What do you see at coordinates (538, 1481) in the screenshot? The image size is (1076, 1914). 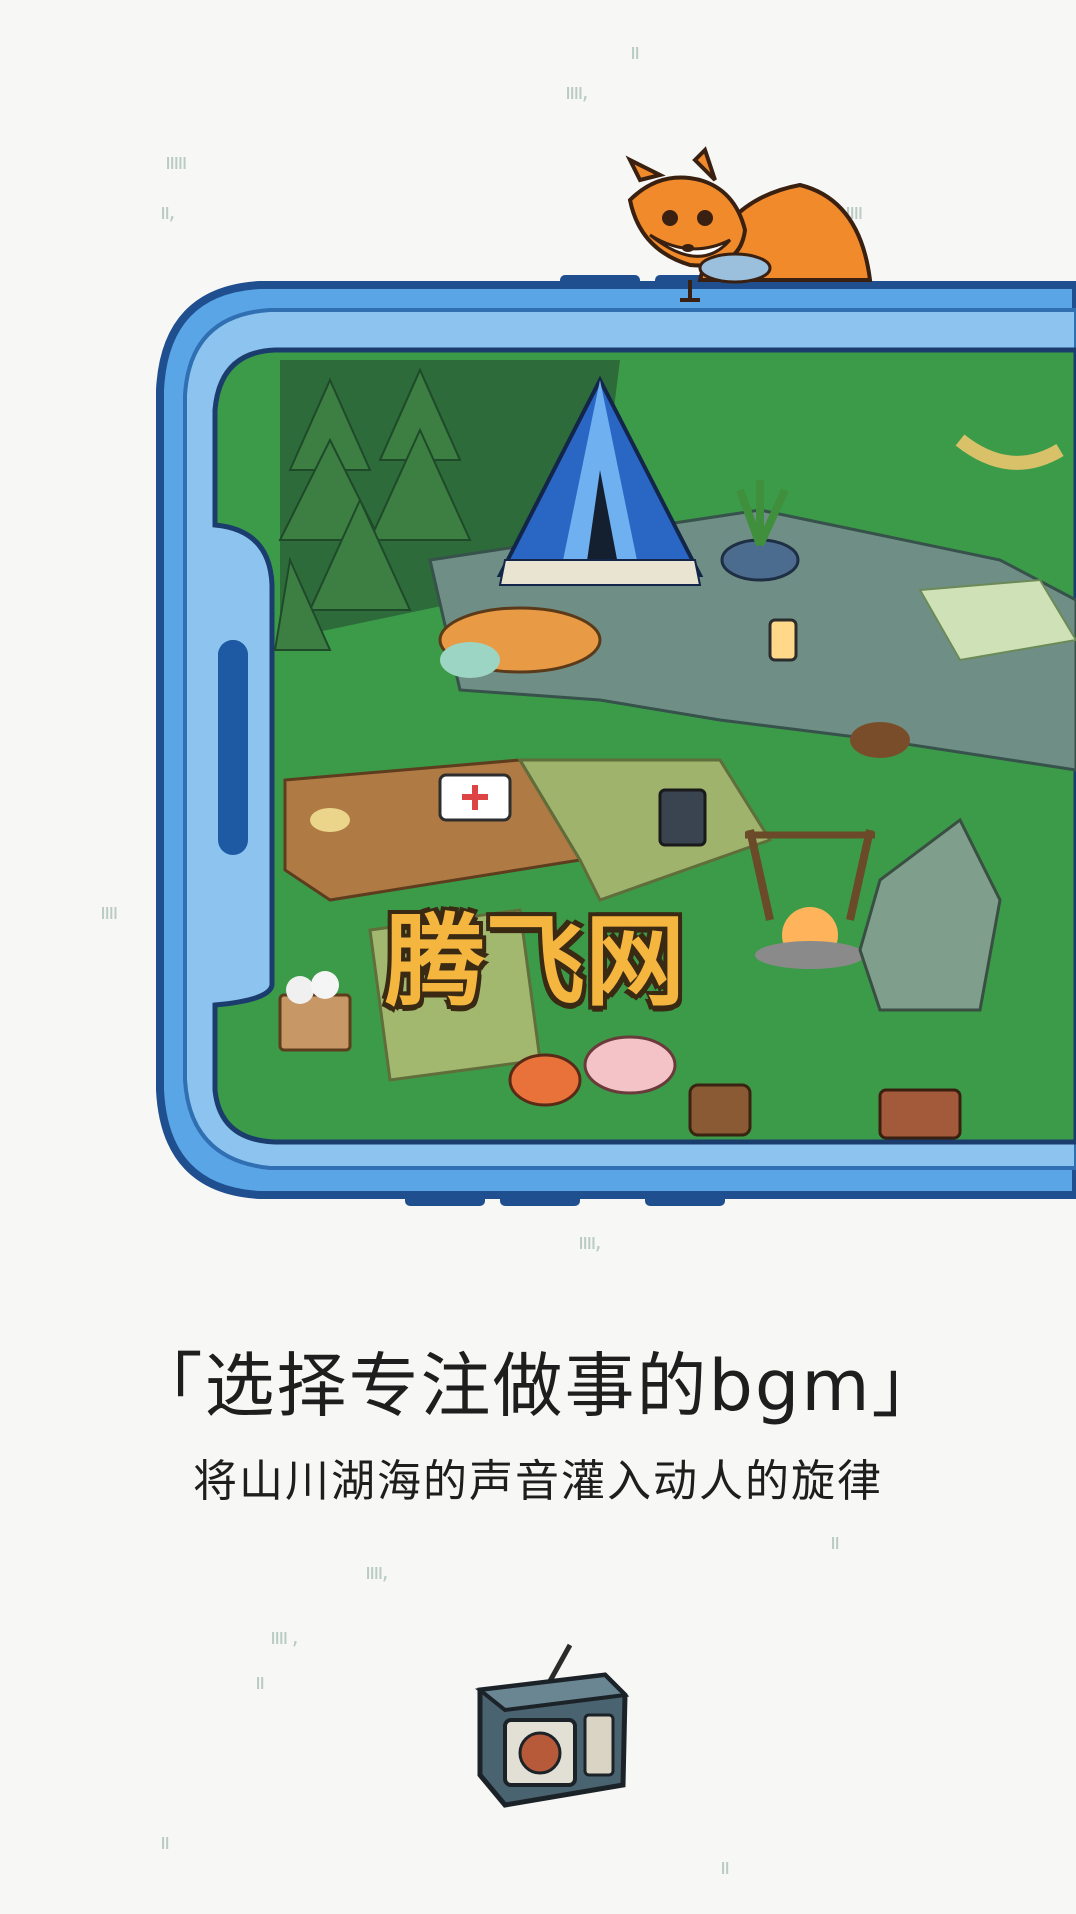 I see `subline: 将山川湖海的声音灌入动人的旋律` at bounding box center [538, 1481].